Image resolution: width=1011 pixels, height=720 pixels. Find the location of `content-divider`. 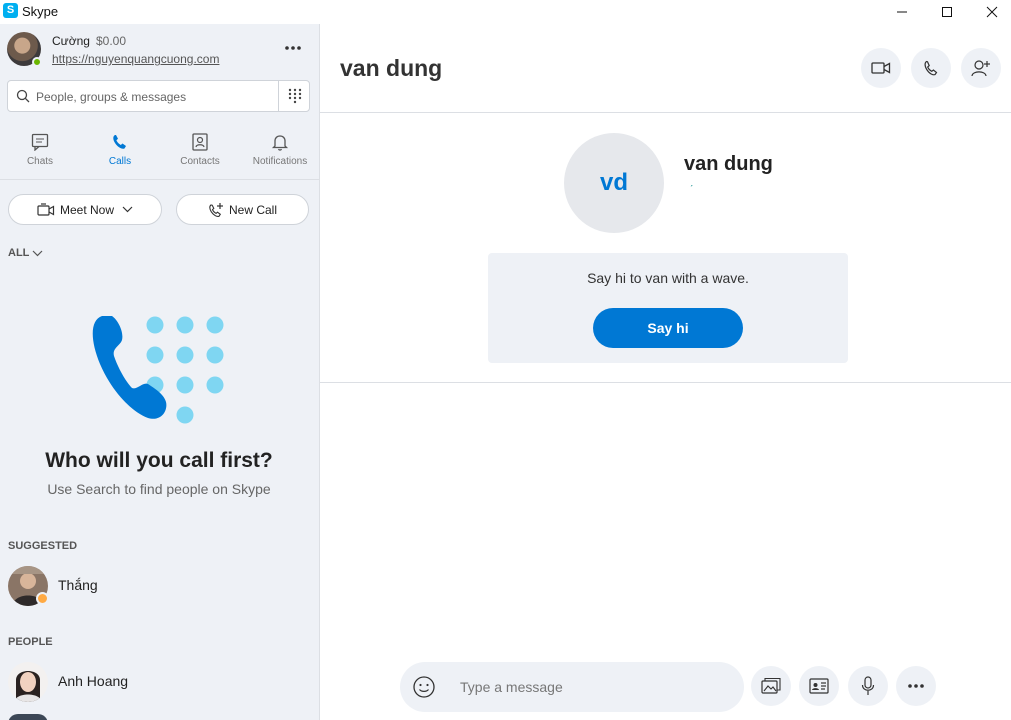

content-divider is located at coordinates (665, 382).